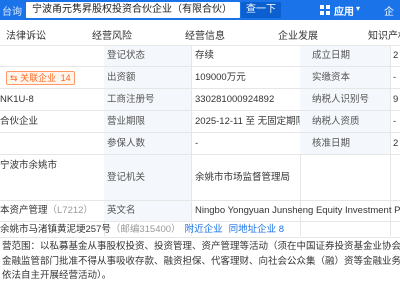 The width and height of the screenshot is (400, 300). What do you see at coordinates (147, 121) in the screenshot?
I see `term-label: 营业期限` at bounding box center [147, 121].